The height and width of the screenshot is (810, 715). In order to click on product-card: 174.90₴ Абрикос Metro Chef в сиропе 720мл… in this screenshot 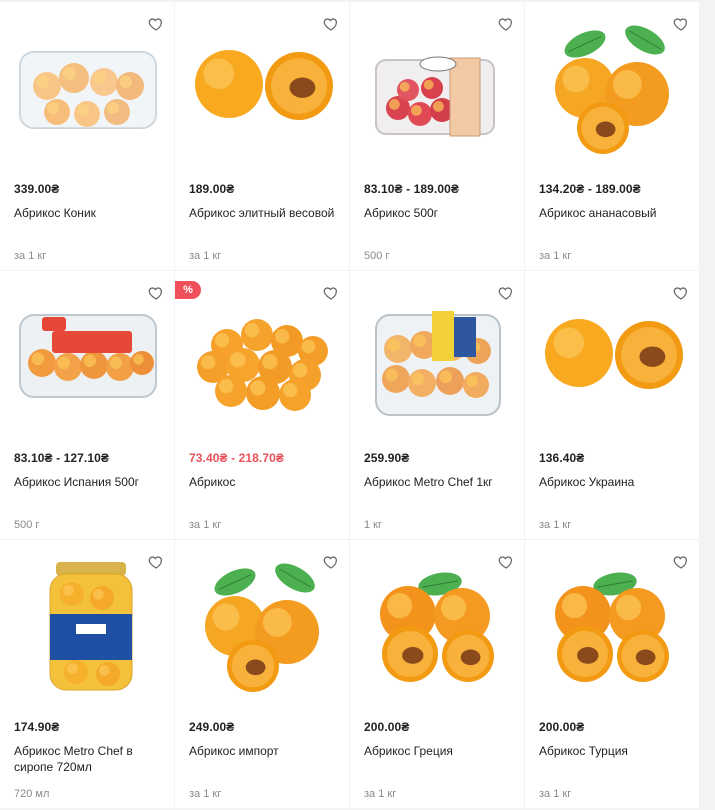, I will do `click(87, 674)`.